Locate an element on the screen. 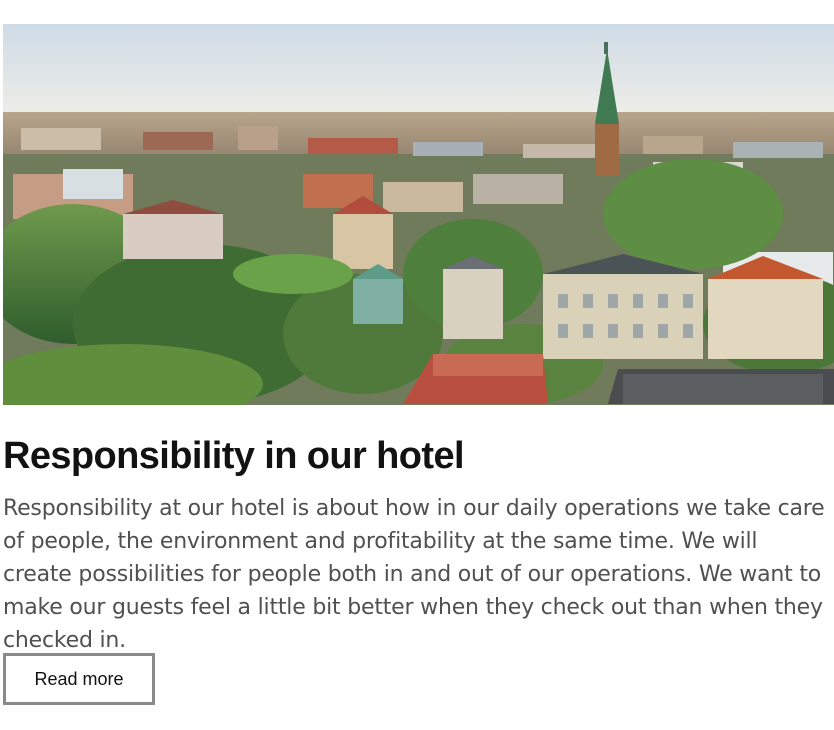 Image resolution: width=834 pixels, height=730 pixels. article-title: Responsibility in our hotel is located at coordinates (234, 456).